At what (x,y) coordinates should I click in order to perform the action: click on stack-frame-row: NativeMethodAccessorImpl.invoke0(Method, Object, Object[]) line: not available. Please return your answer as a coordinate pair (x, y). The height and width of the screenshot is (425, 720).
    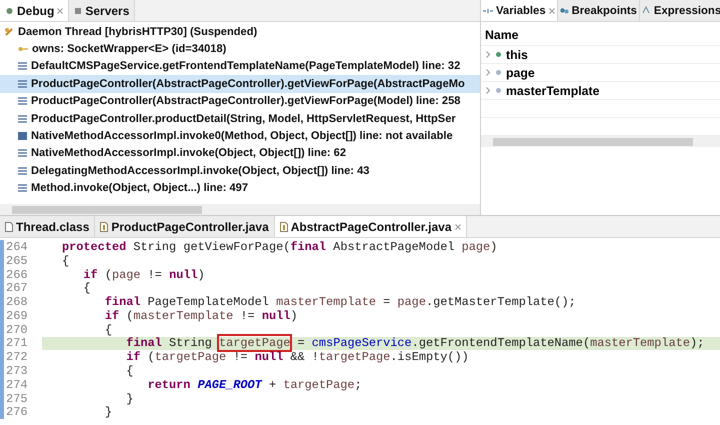
    Looking at the image, I should click on (240, 136).